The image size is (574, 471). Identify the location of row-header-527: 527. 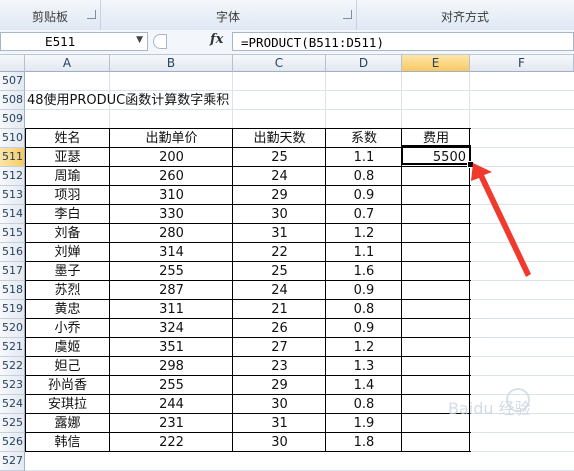
(12, 461).